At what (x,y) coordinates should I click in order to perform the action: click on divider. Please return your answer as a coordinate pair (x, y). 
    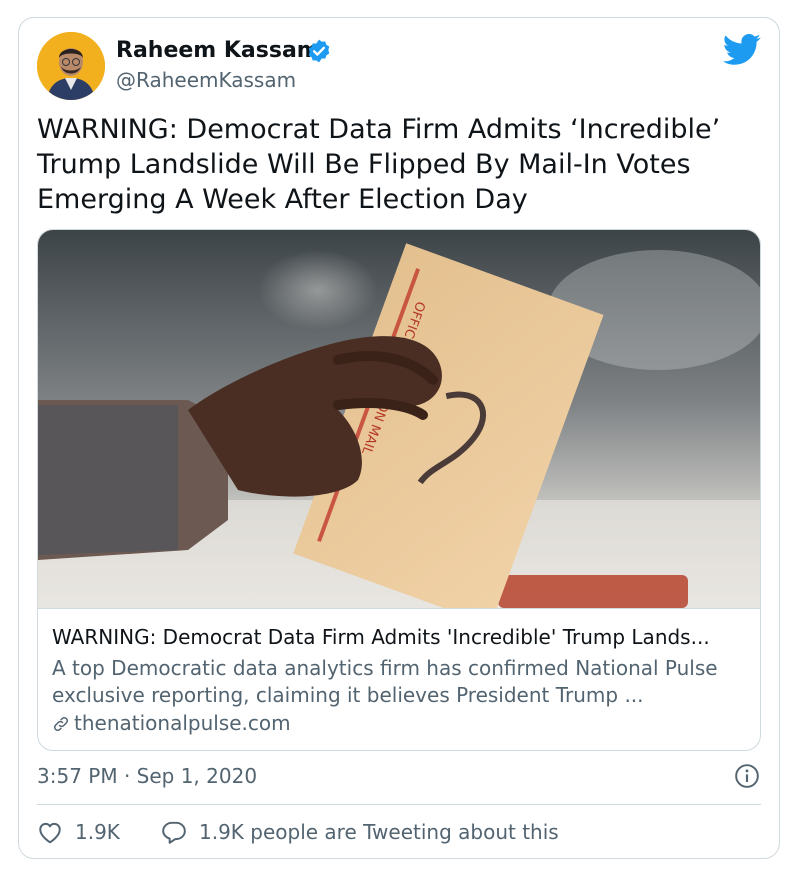
    Looking at the image, I should click on (399, 804).